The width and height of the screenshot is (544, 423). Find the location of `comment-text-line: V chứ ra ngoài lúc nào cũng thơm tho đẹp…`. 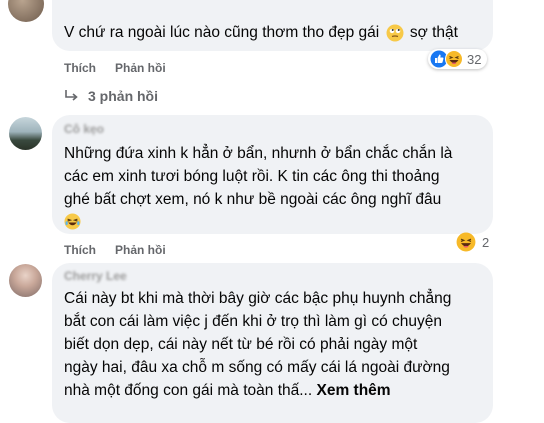

comment-text-line: V chứ ra ngoài lúc nào cũng thơm tho đẹp… is located at coordinates (222, 32).